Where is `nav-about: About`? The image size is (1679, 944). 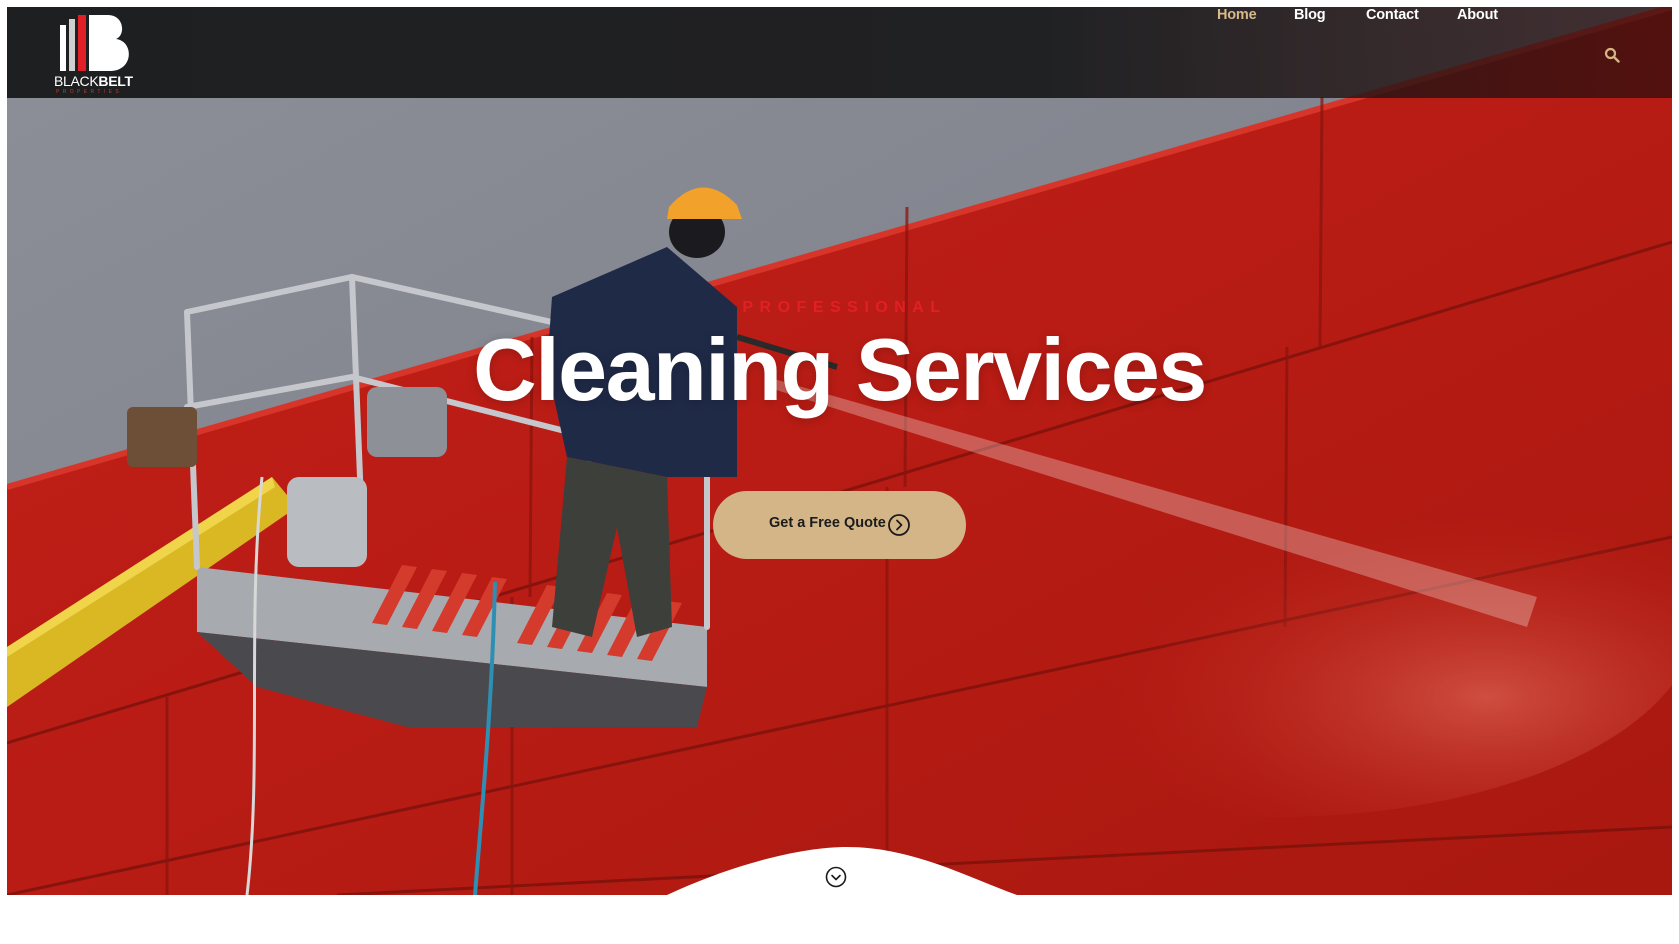 nav-about: About is located at coordinates (1477, 15).